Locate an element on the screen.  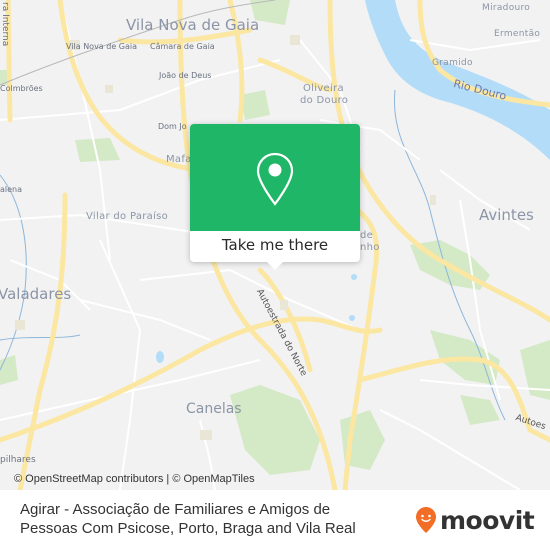
label-oliveira: Oliveira is located at coordinates (323, 88).